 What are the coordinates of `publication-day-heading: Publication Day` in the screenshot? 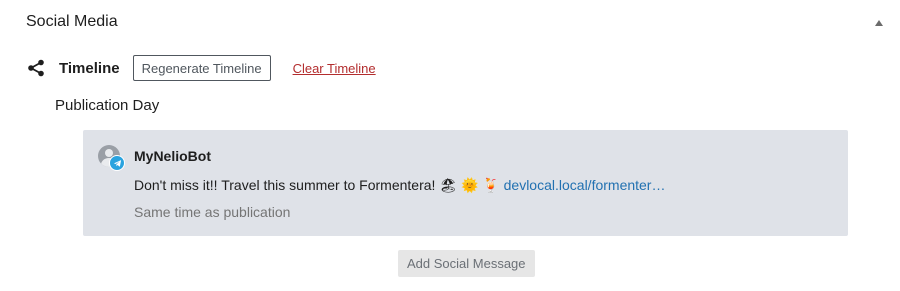 It's located at (107, 105).